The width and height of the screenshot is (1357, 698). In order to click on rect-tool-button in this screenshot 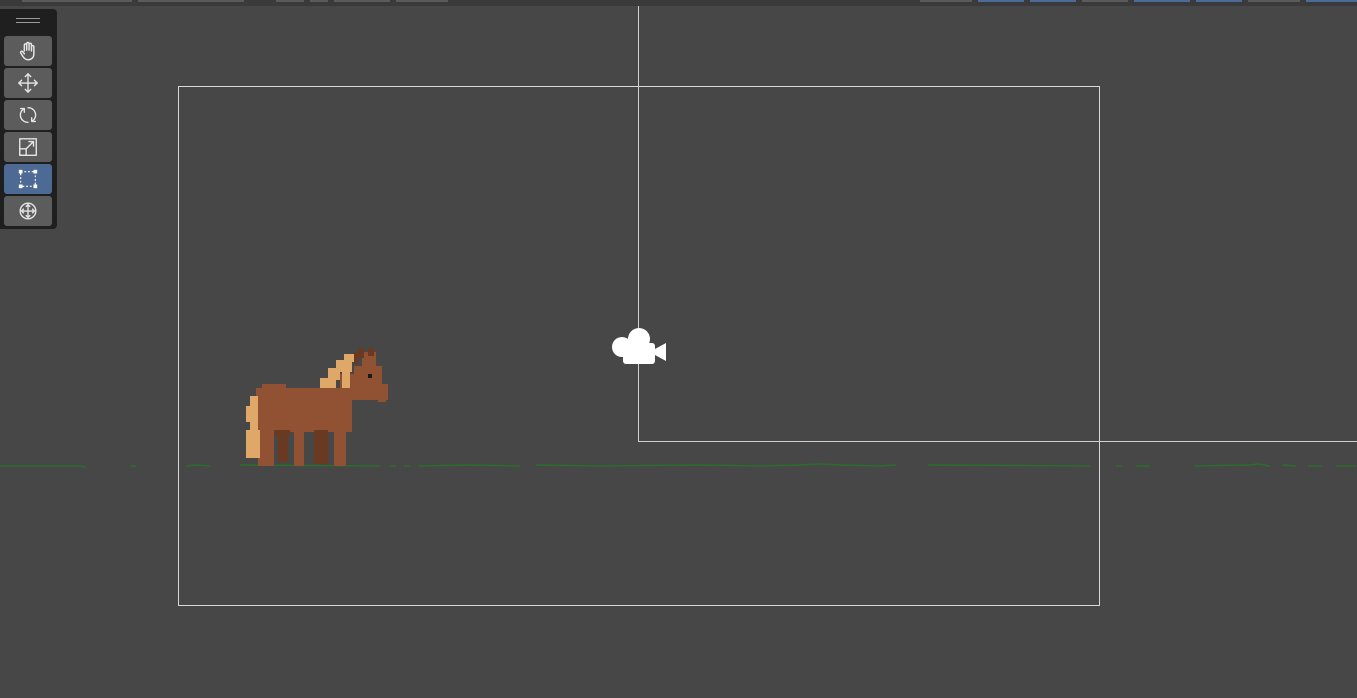, I will do `click(28, 179)`.